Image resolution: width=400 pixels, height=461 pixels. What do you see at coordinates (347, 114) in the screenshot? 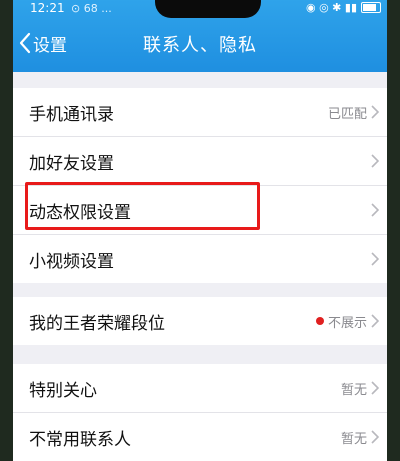
I see `row-value: 已匹配` at bounding box center [347, 114].